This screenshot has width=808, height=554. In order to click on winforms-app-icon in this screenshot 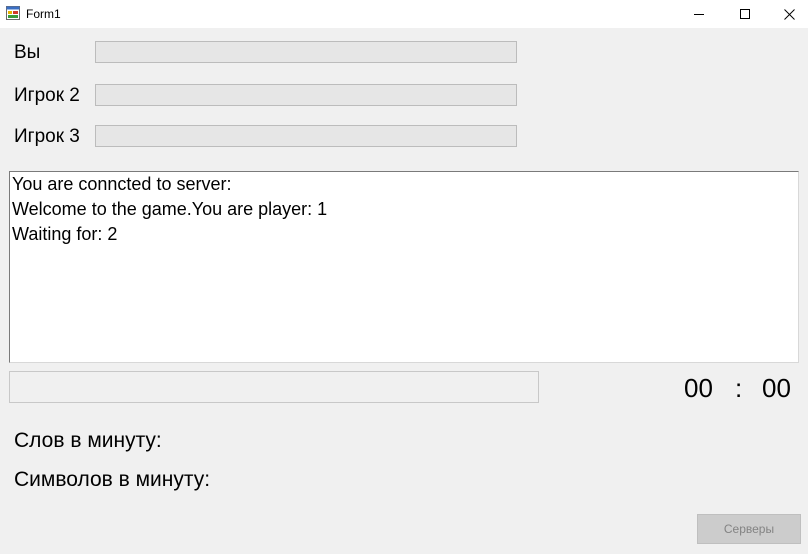, I will do `click(13, 13)`.